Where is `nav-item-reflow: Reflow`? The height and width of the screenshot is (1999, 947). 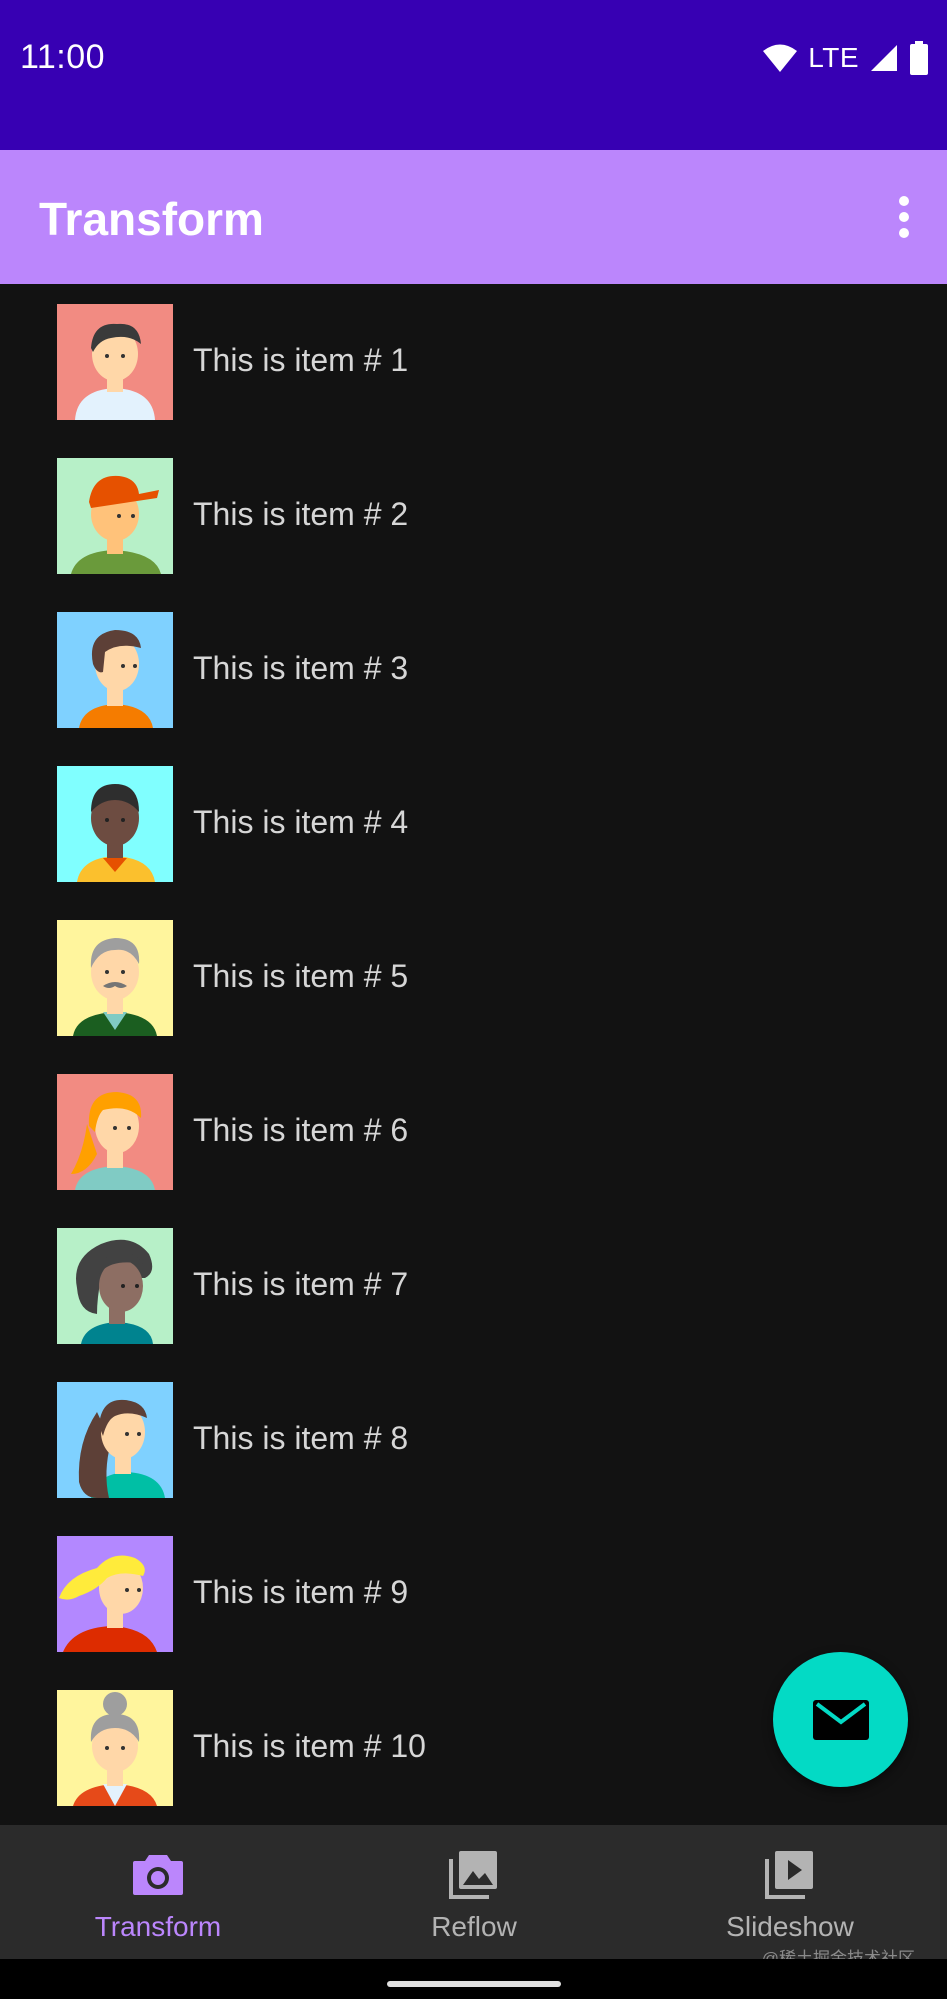
nav-item-reflow: Reflow is located at coordinates (474, 1892).